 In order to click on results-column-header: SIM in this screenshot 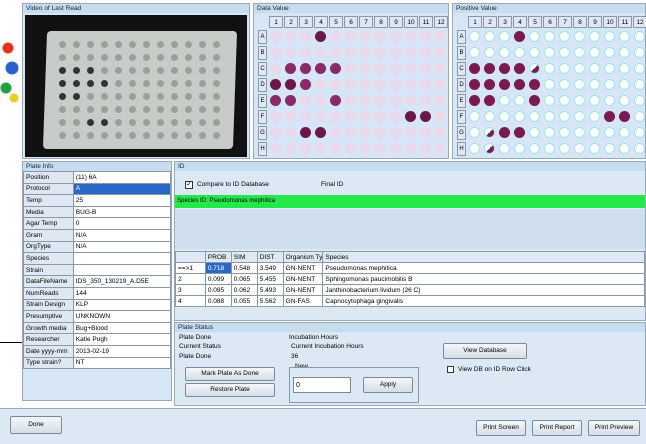, I will do `click(244, 257)`.